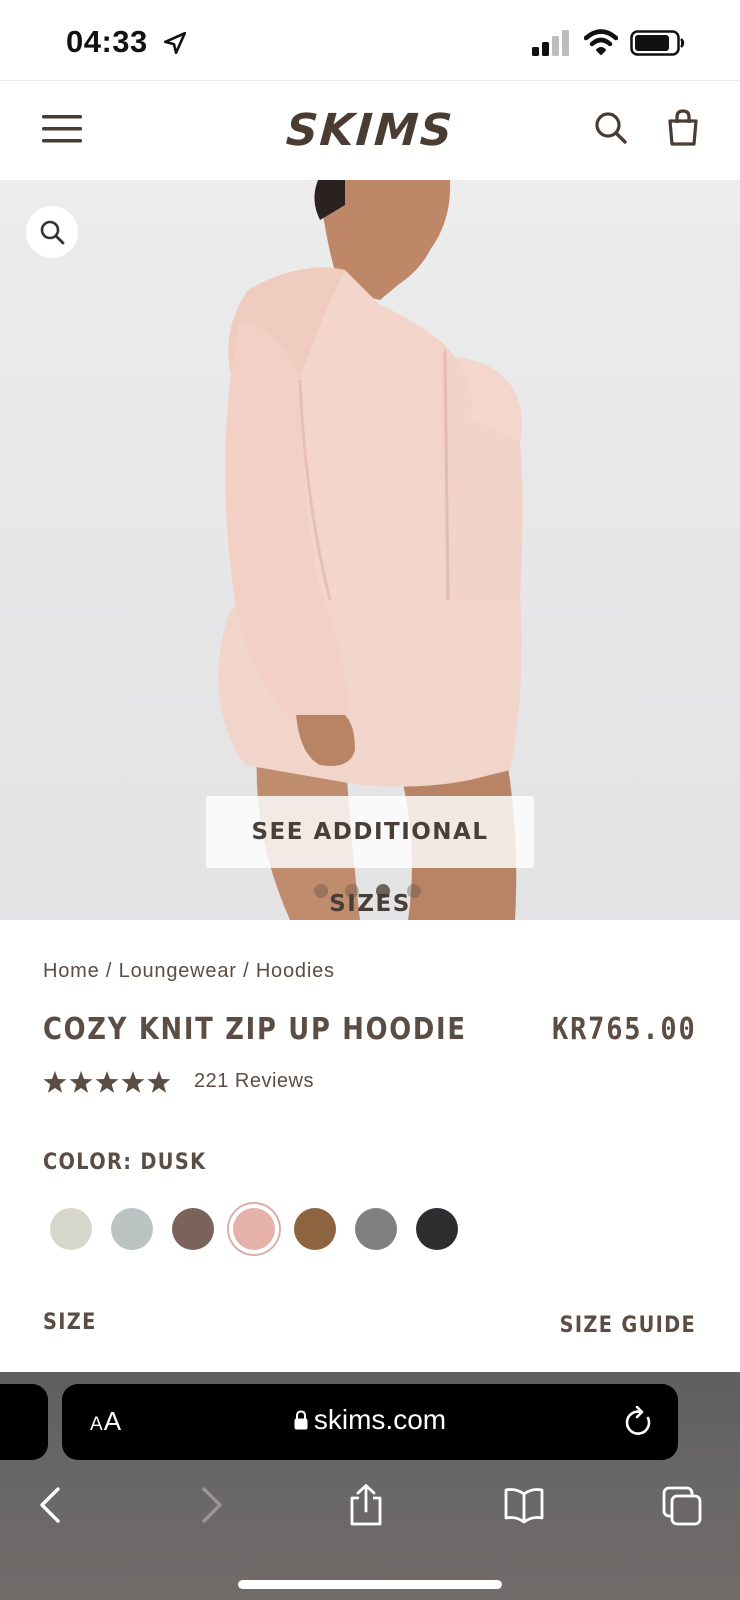 Image resolution: width=740 pixels, height=1600 pixels. Describe the element at coordinates (380, 1419) in the screenshot. I see `url-domain: skims.com` at that location.